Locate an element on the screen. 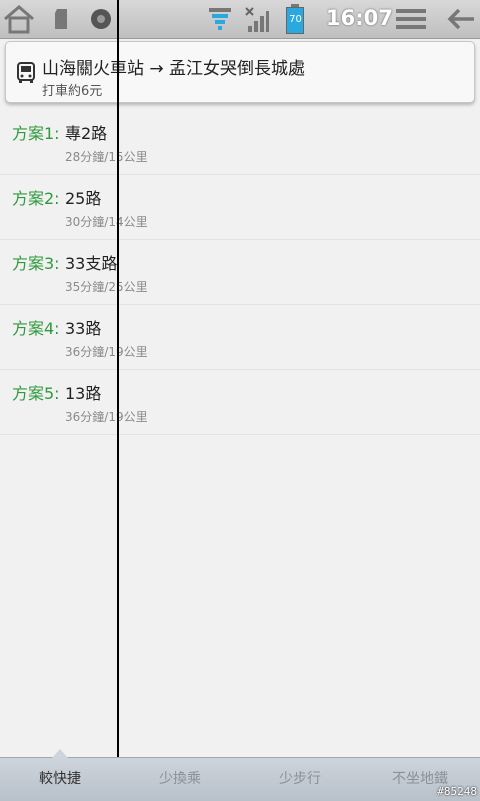 The width and height of the screenshot is (480, 801). tab-fewer-transfers: 少換乘 is located at coordinates (180, 779).